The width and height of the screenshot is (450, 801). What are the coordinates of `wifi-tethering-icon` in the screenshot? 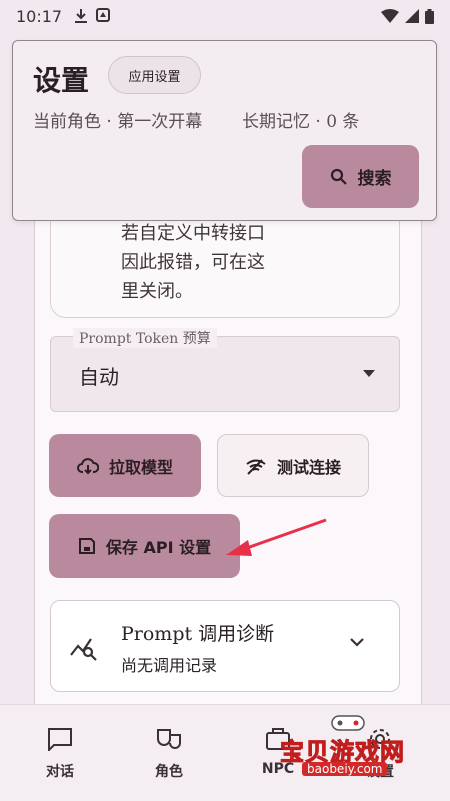 It's located at (256, 466).